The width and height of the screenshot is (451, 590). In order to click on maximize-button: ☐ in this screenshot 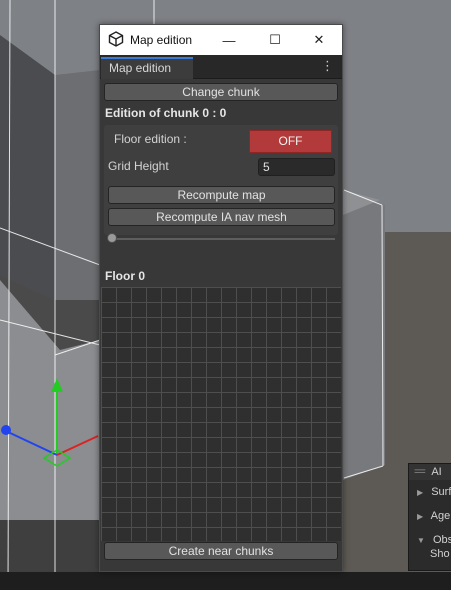, I will do `click(275, 40)`.